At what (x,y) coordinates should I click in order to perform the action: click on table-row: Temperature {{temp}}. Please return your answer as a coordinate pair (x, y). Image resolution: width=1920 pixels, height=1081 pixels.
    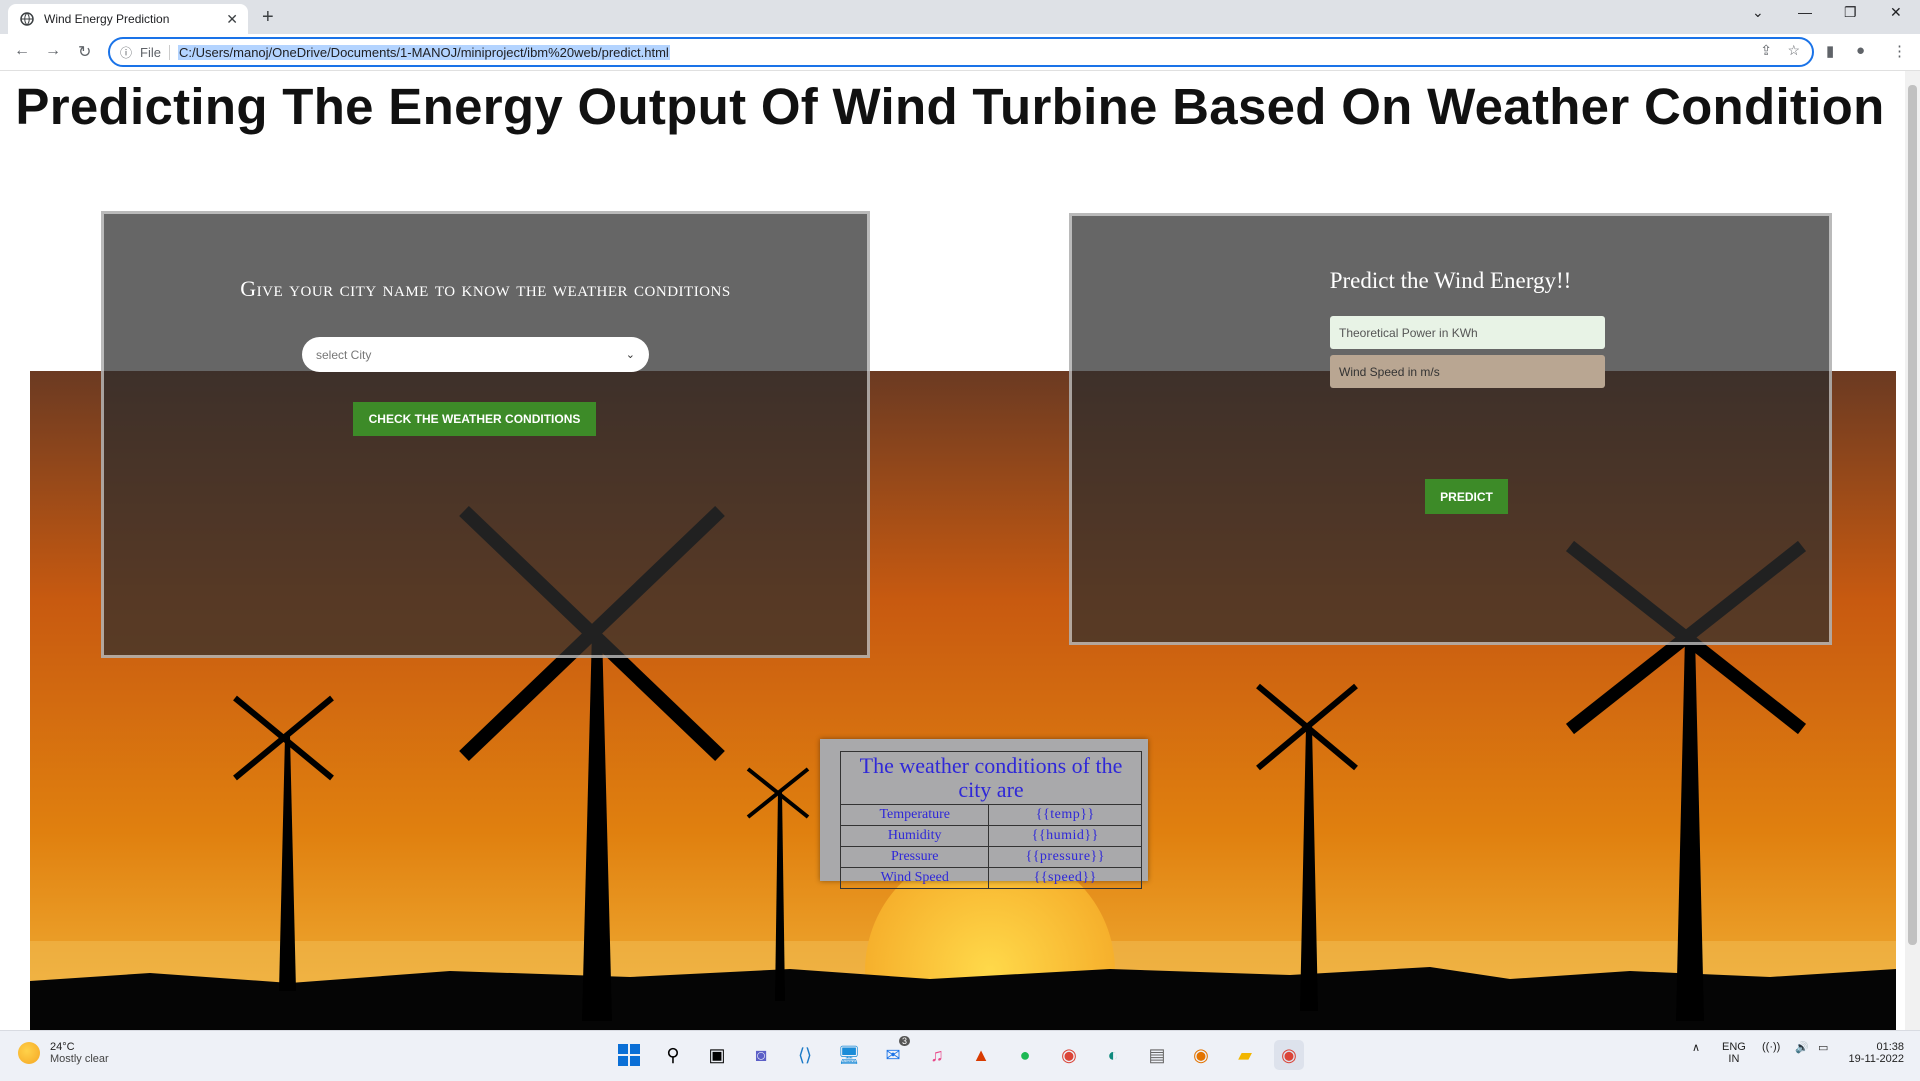
    Looking at the image, I should click on (990, 815).